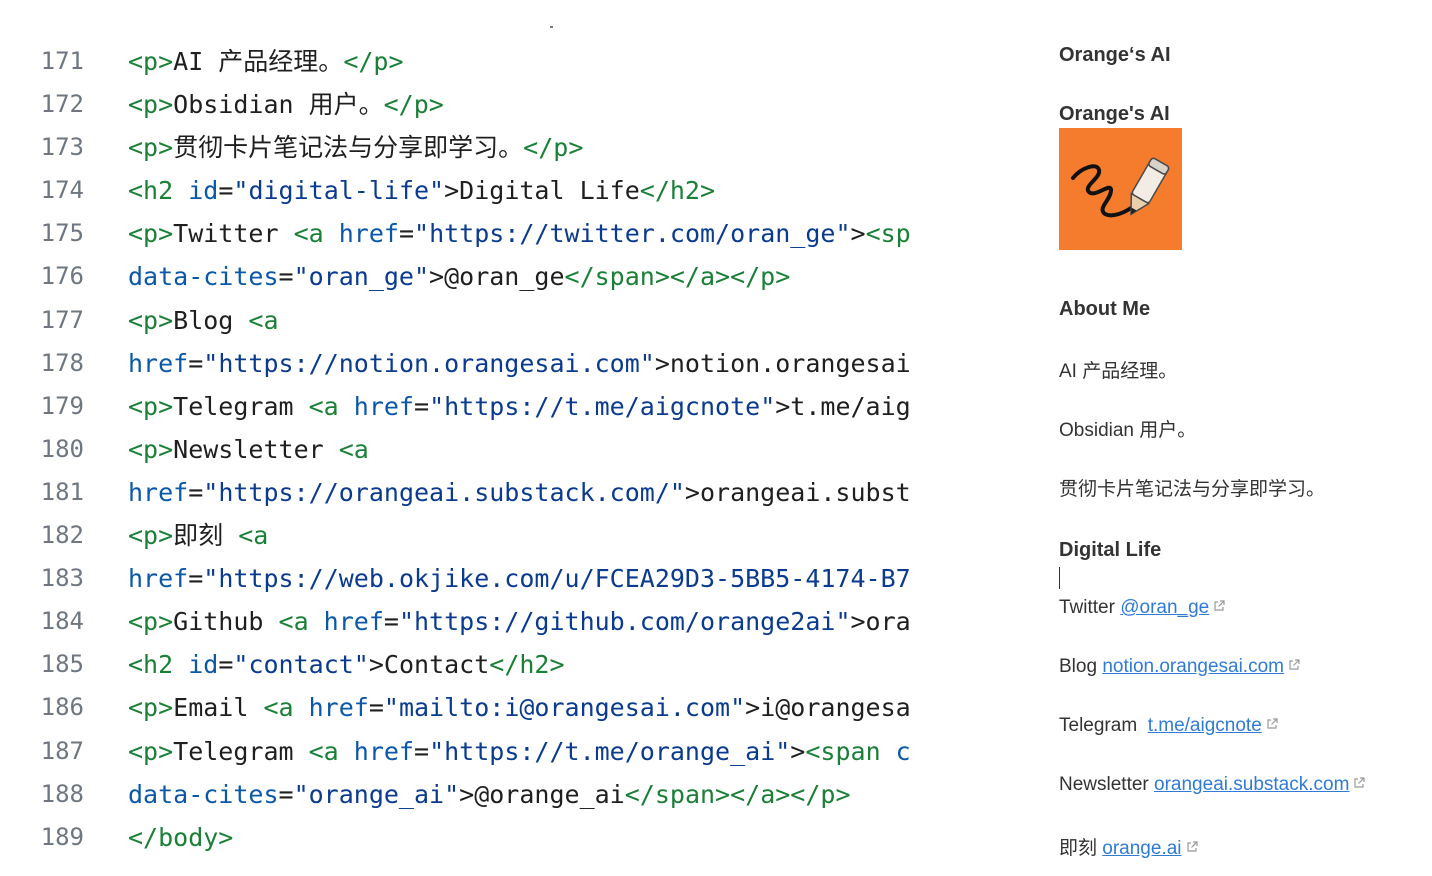  What do you see at coordinates (1128, 430) in the screenshot?
I see `about-line: Obsidian 用户。` at bounding box center [1128, 430].